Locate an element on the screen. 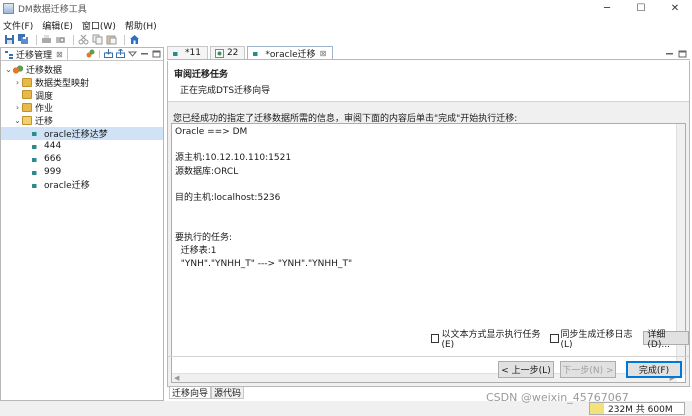 Image resolution: width=692 pixels, height=416 pixels. summary-line: 目的主机:localhost:5236 is located at coordinates (228, 197).